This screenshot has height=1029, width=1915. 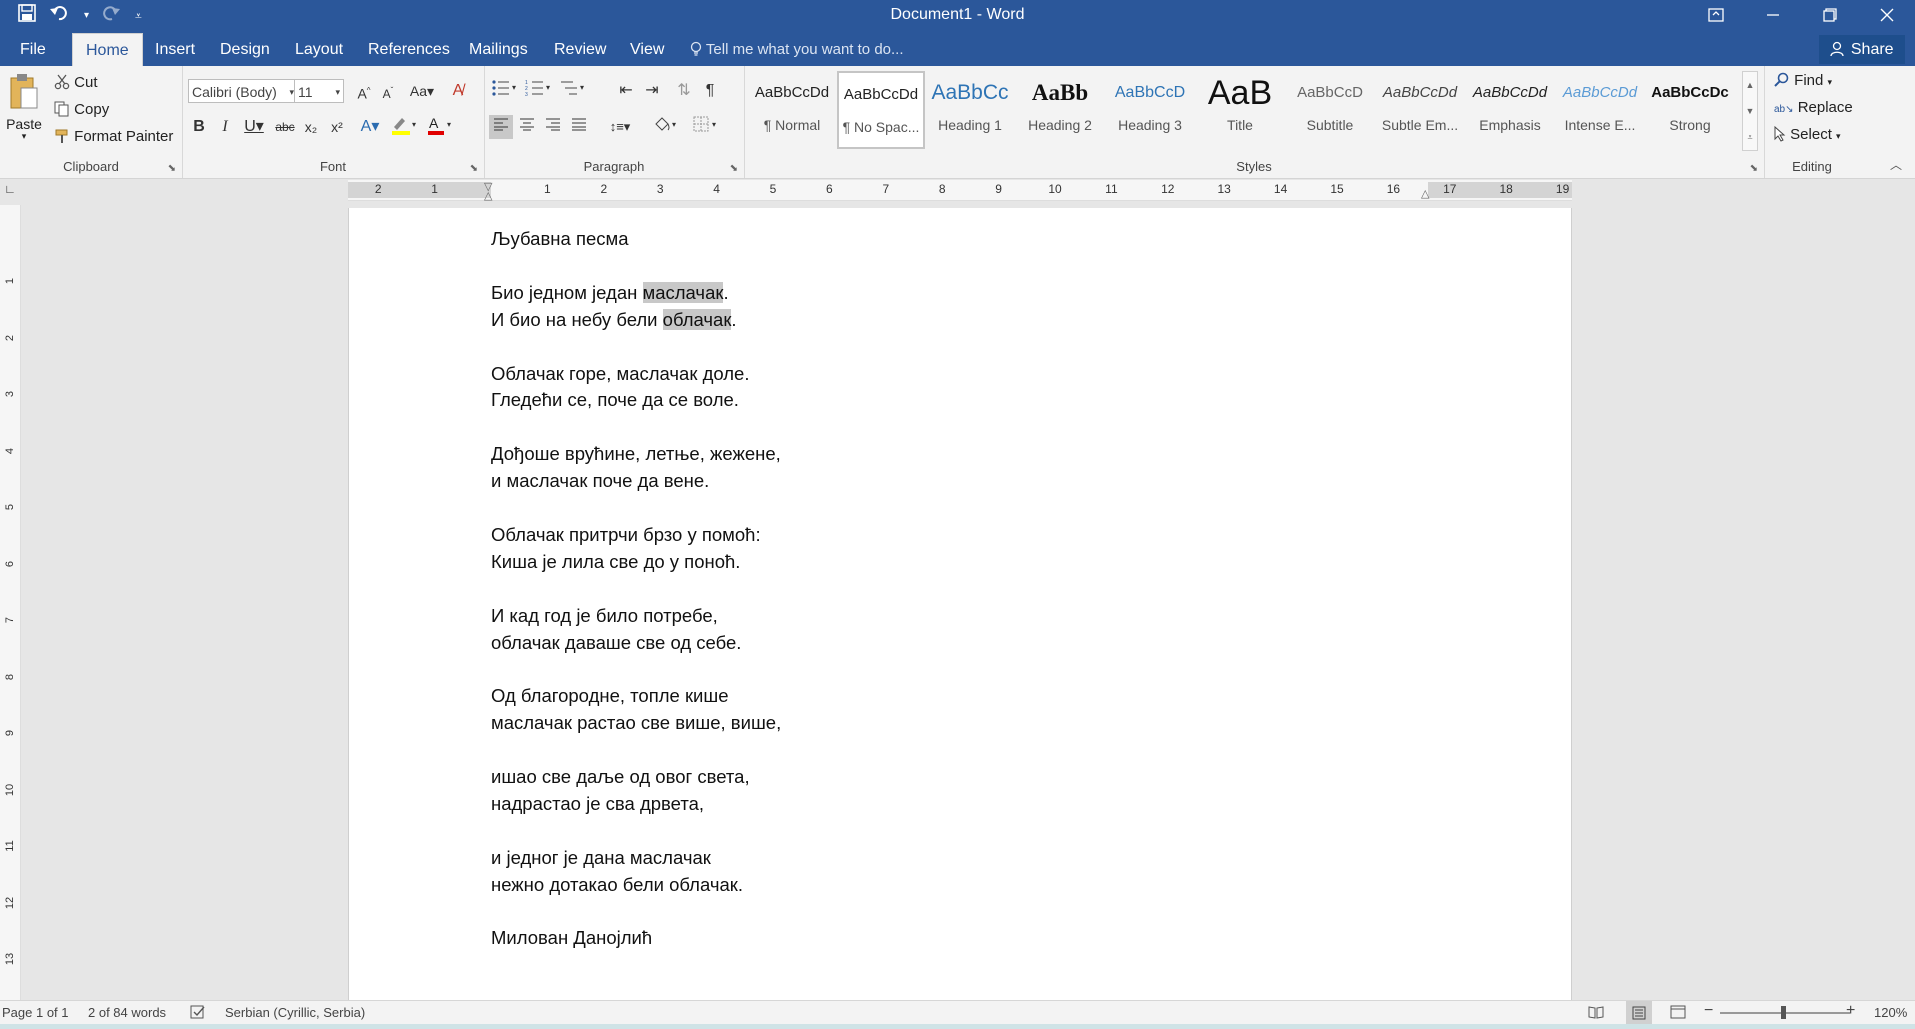 What do you see at coordinates (601, 858) in the screenshot?
I see `document-line: и једног је дана маслачак` at bounding box center [601, 858].